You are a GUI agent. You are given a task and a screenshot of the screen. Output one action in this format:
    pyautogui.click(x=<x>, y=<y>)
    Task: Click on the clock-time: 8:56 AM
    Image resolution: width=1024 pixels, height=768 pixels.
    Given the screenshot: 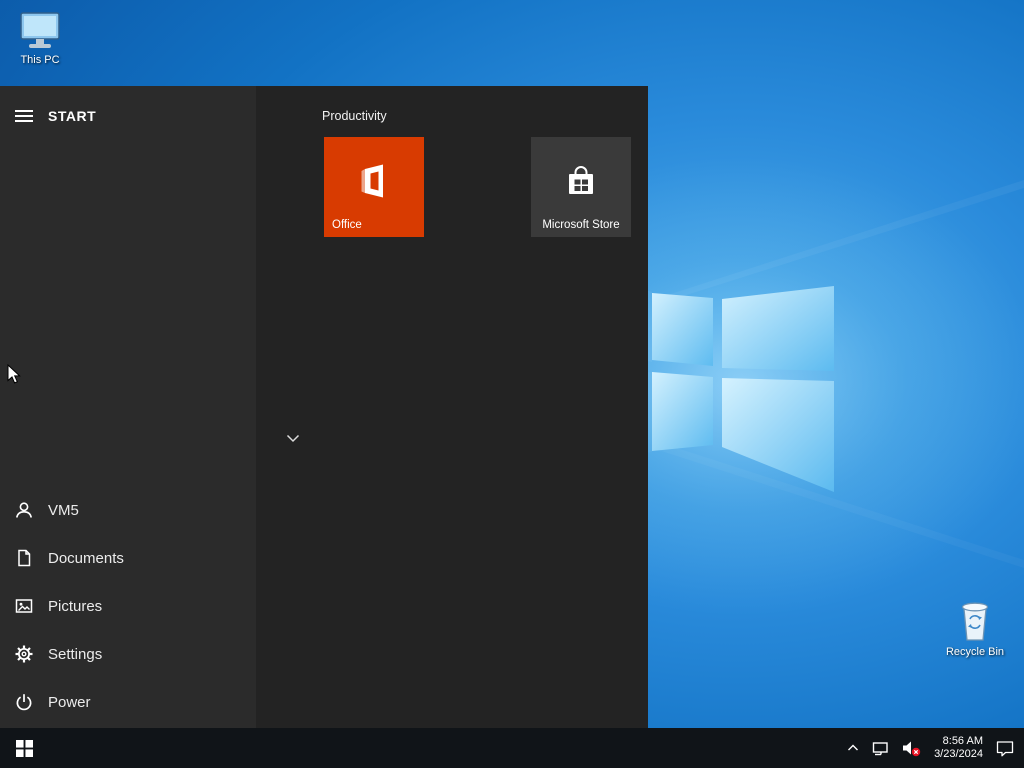 What is the action you would take?
    pyautogui.click(x=962, y=741)
    